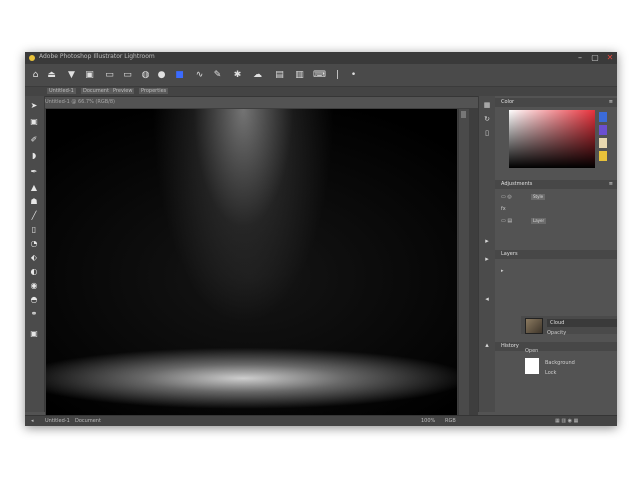  Describe the element at coordinates (450, 421) in the screenshot. I see `status-mode: RGB` at that location.